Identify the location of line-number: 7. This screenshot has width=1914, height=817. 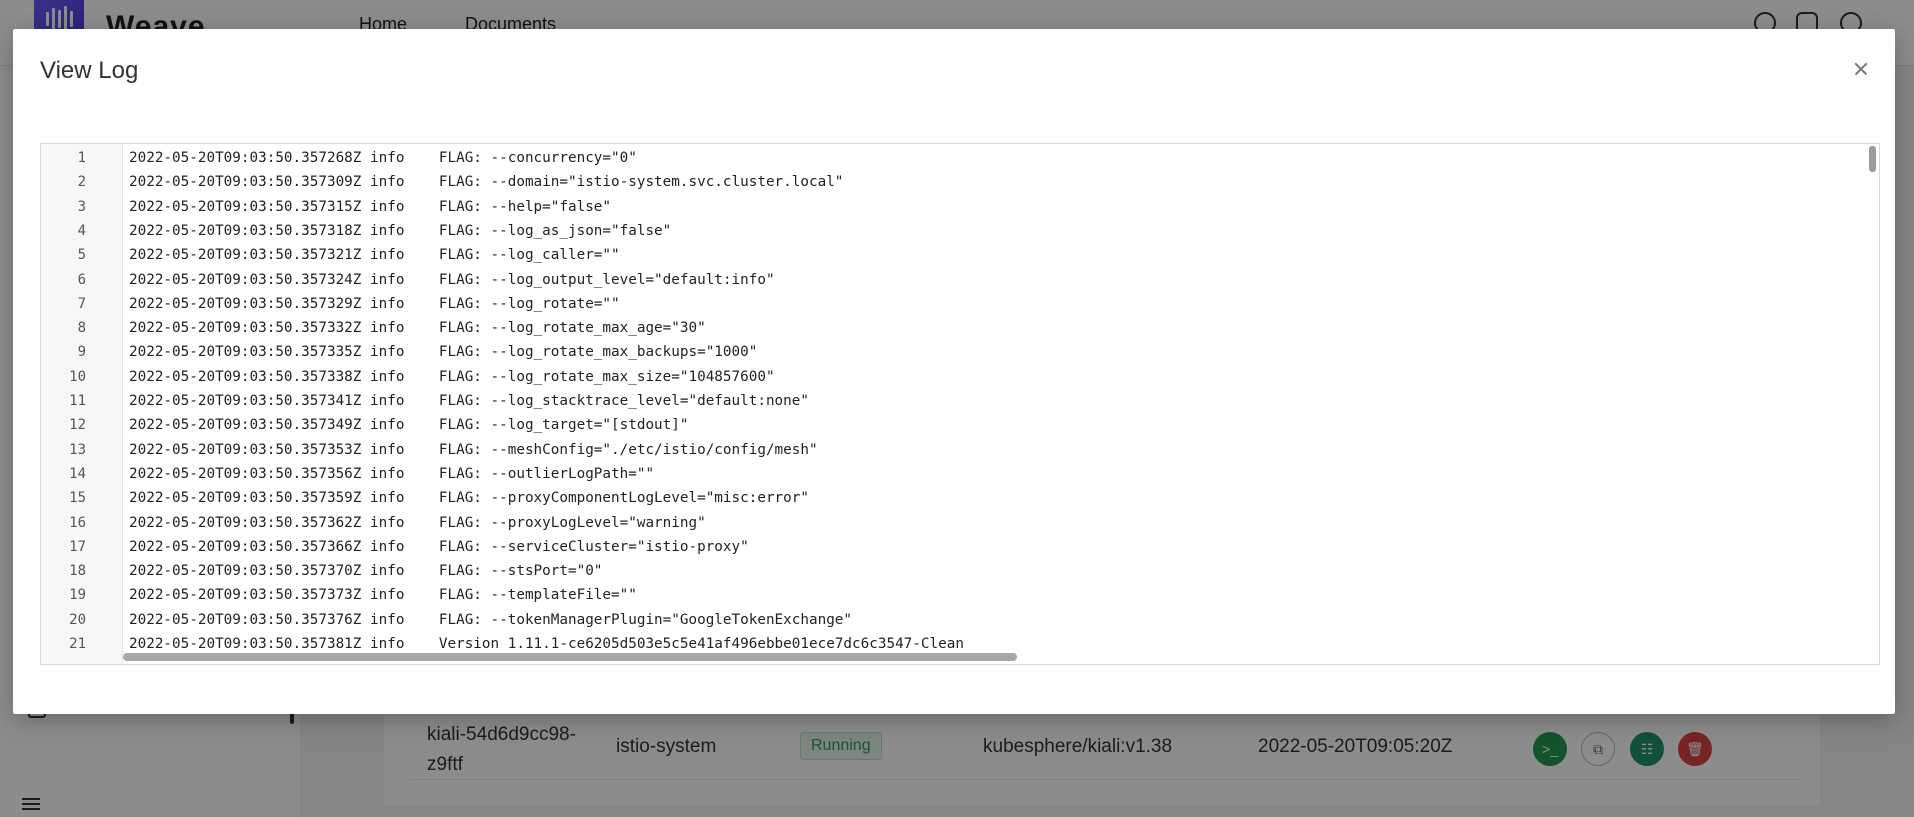
(81, 303).